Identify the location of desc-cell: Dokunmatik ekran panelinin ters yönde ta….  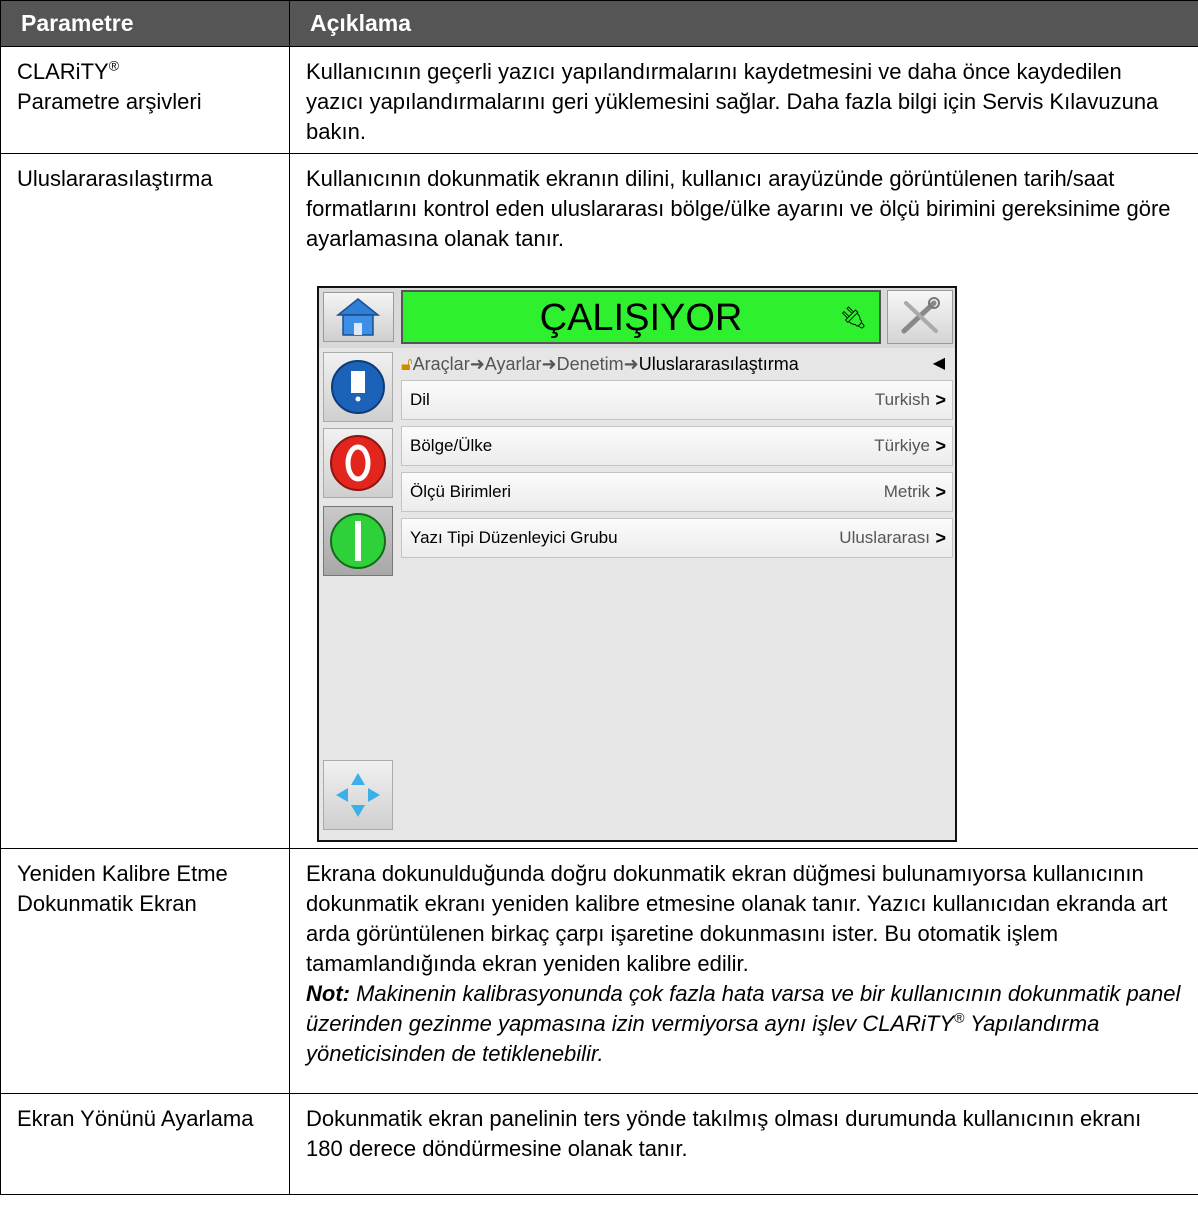
(743, 1144).